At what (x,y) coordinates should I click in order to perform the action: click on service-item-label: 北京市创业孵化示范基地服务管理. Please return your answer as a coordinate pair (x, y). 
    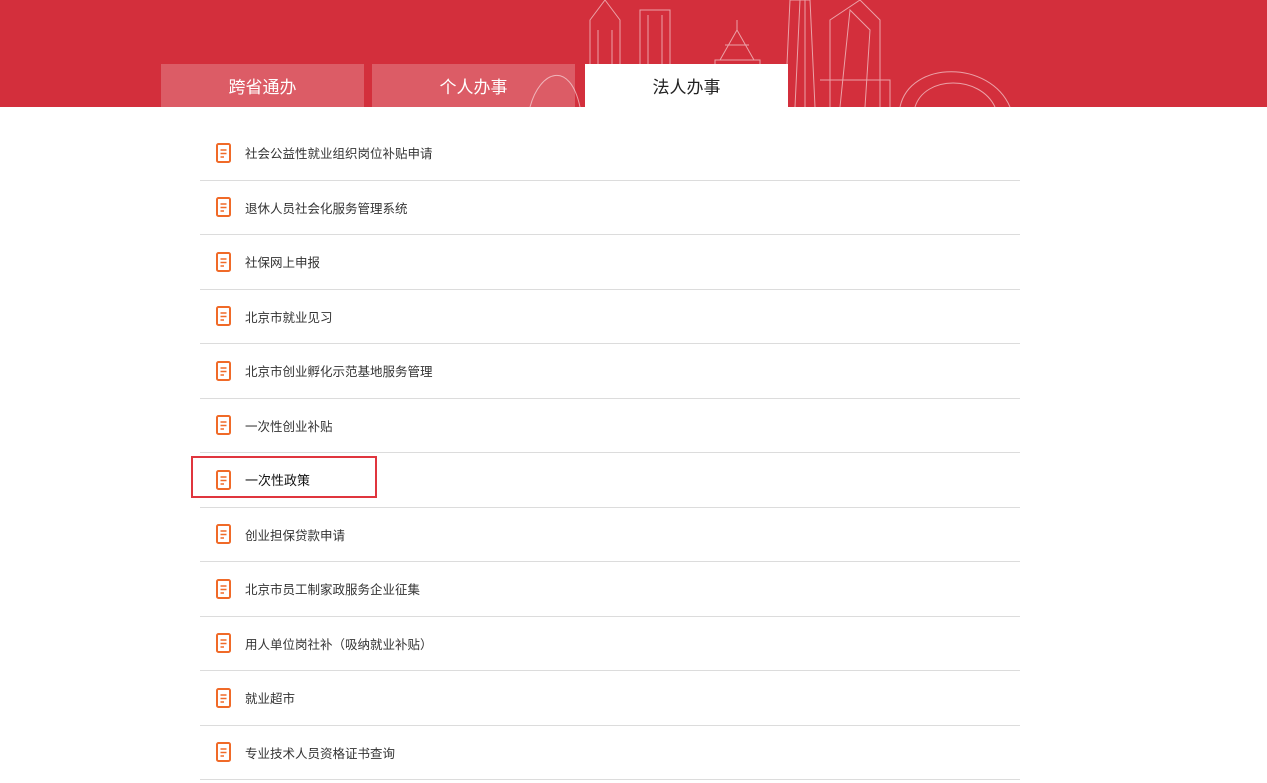
    Looking at the image, I should click on (339, 372).